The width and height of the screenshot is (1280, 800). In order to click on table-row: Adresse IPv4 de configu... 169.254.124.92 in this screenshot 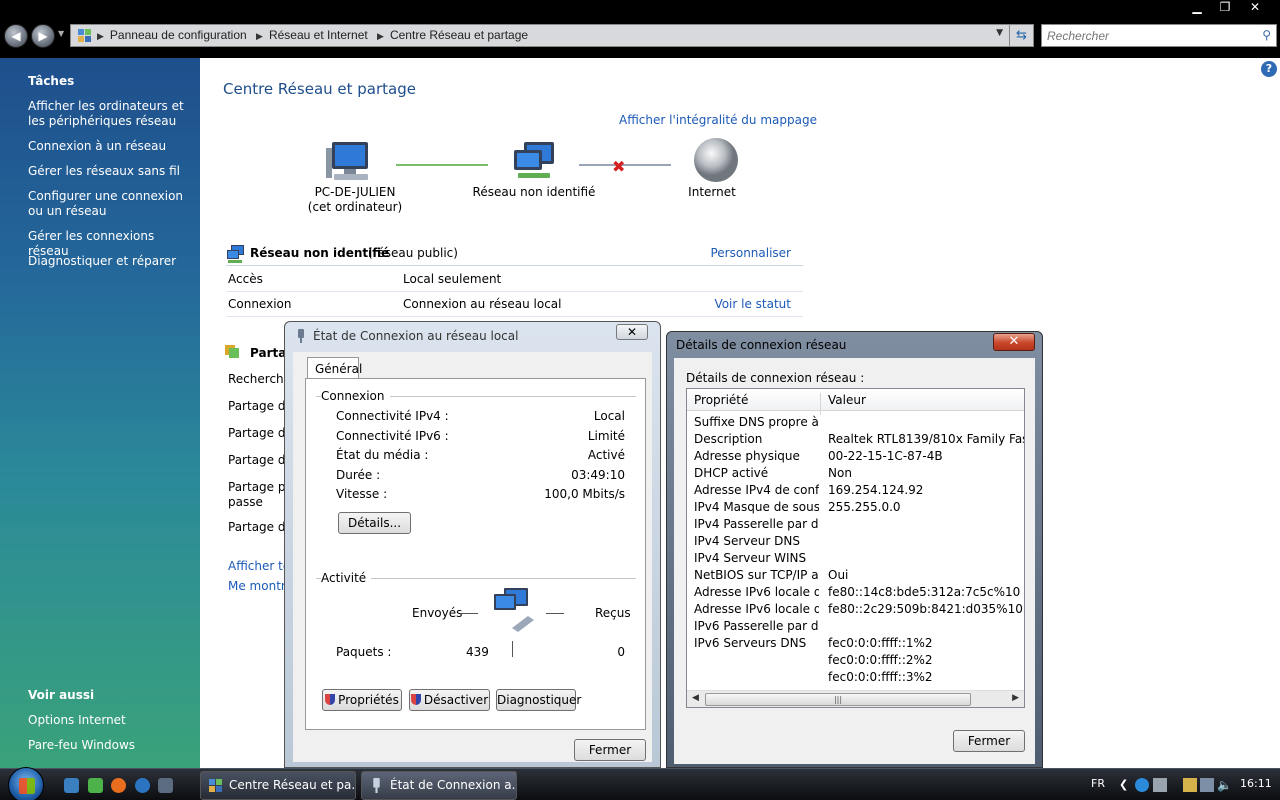, I will do `click(855, 491)`.